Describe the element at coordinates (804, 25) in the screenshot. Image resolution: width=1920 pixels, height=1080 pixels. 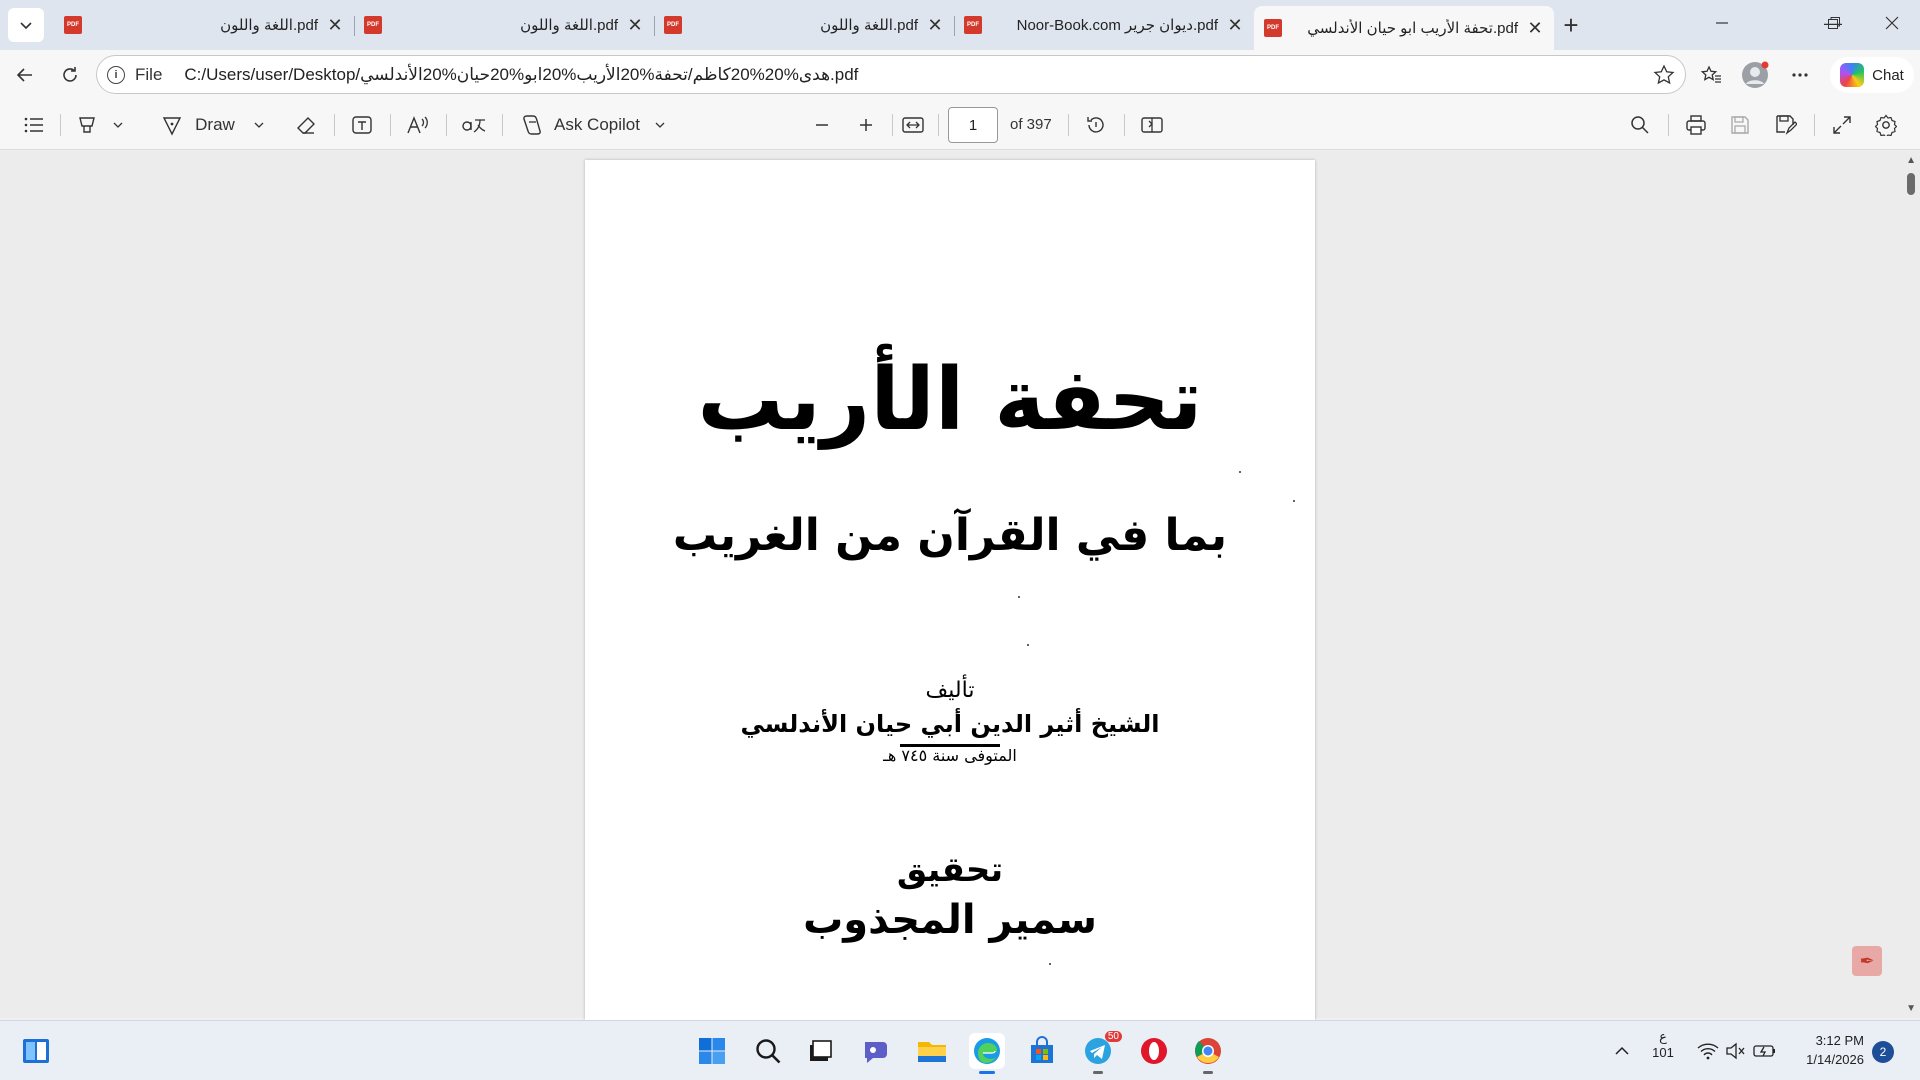
I see `tab-3: PDF اللغة واللون.pdf ✕` at that location.